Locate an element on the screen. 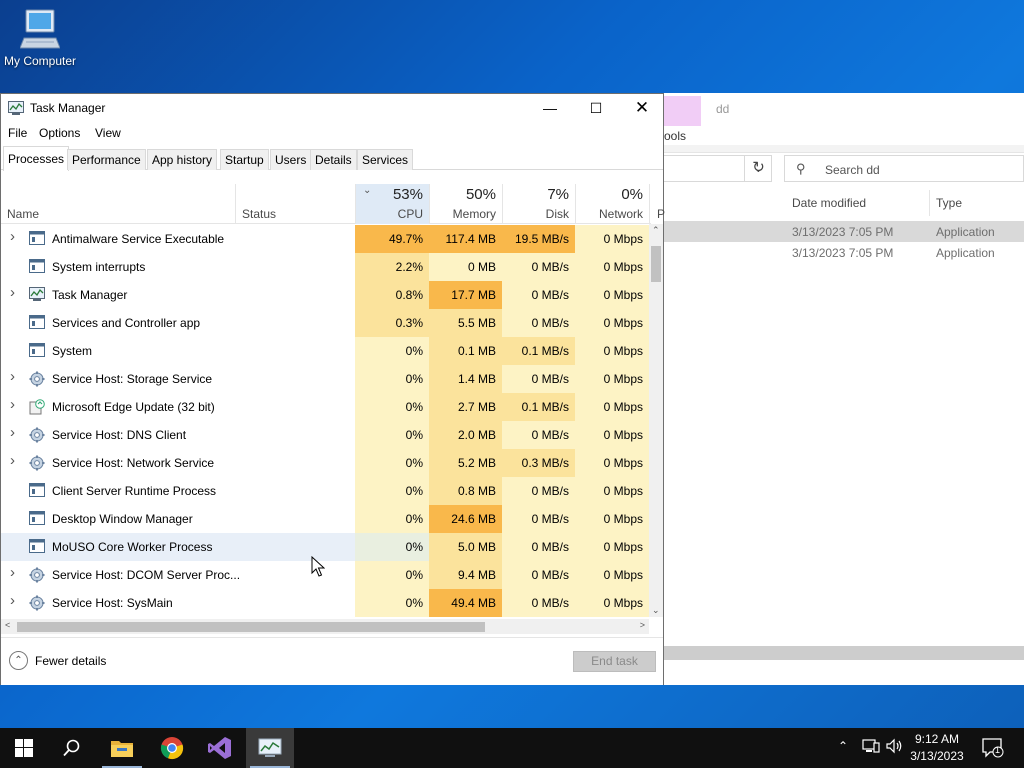 The height and width of the screenshot is (768, 1024). taskbar-visual-studio is located at coordinates (220, 748).